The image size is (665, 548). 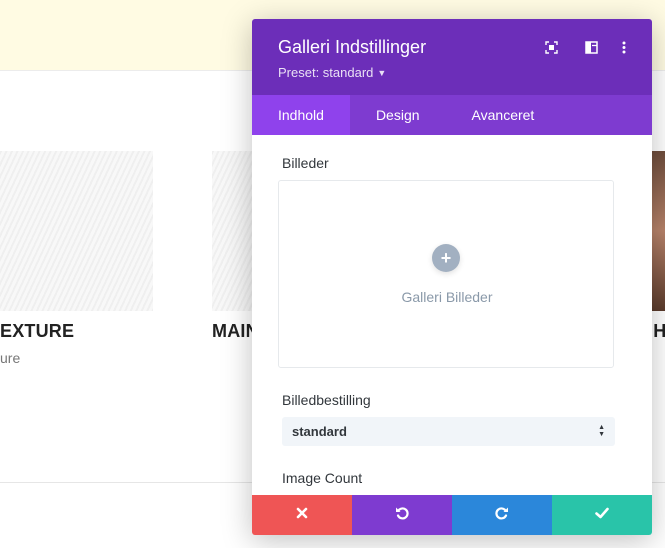 What do you see at coordinates (601, 431) in the screenshot?
I see `select-arrows-icon: ▲ ▼` at bounding box center [601, 431].